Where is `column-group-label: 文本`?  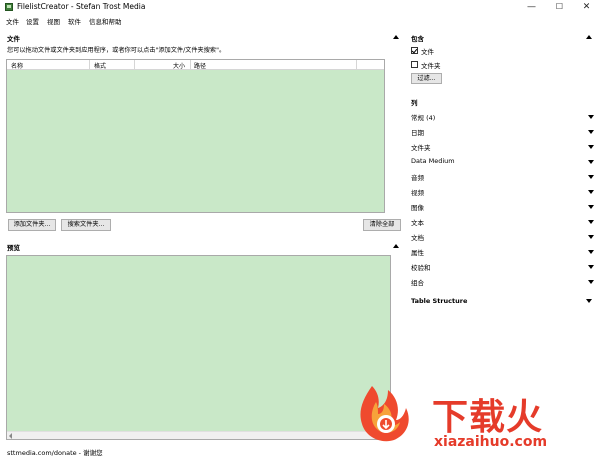
column-group-label: 文本 is located at coordinates (417, 223).